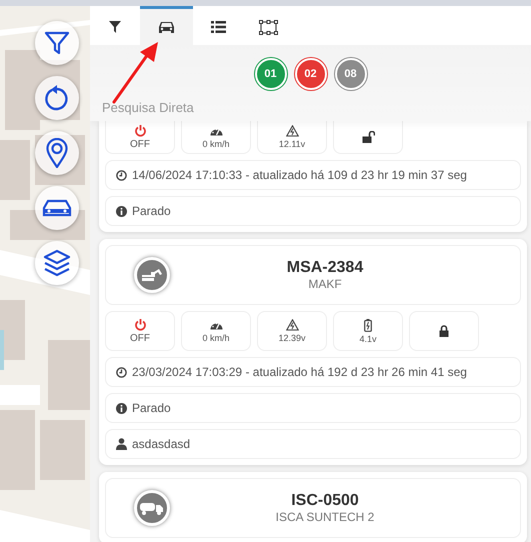 The height and width of the screenshot is (542, 531). What do you see at coordinates (325, 268) in the screenshot?
I see `plate-number: MSA-2384` at bounding box center [325, 268].